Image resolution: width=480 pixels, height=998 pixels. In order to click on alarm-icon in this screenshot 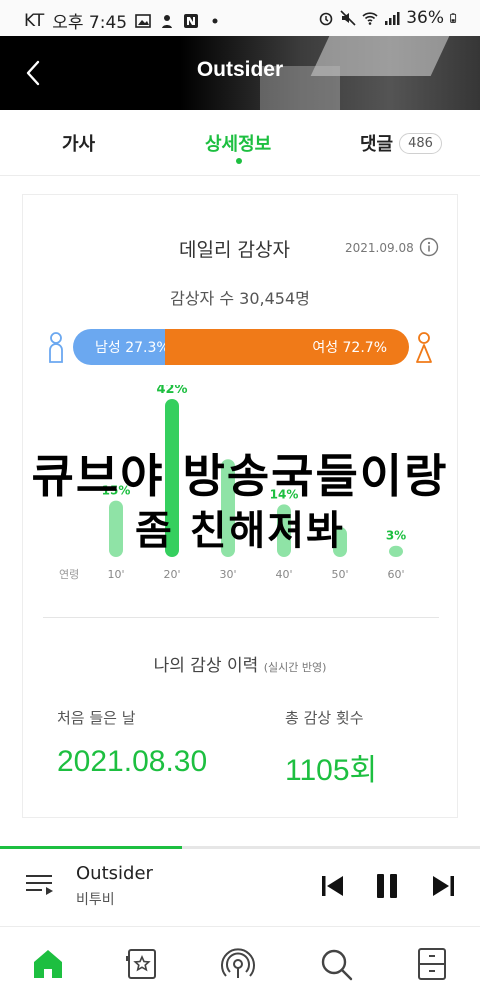, I will do `click(326, 19)`.